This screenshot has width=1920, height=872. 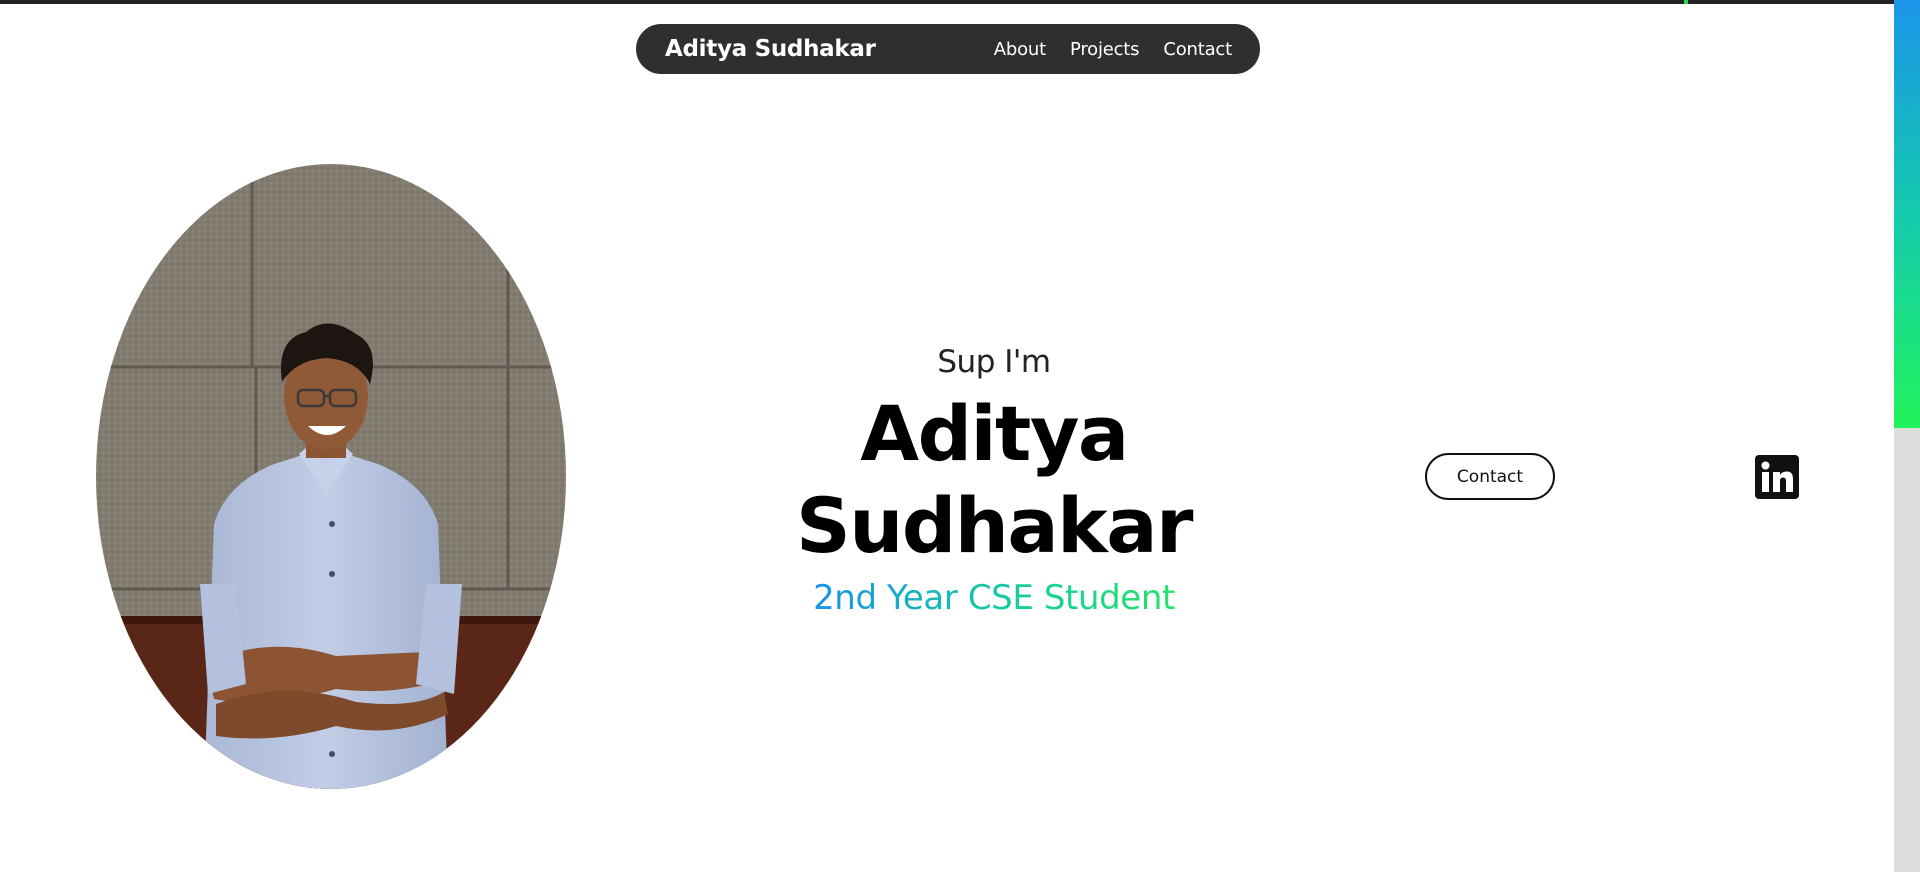 What do you see at coordinates (770, 49) in the screenshot?
I see `nav-brand: Aditya Sudhakar` at bounding box center [770, 49].